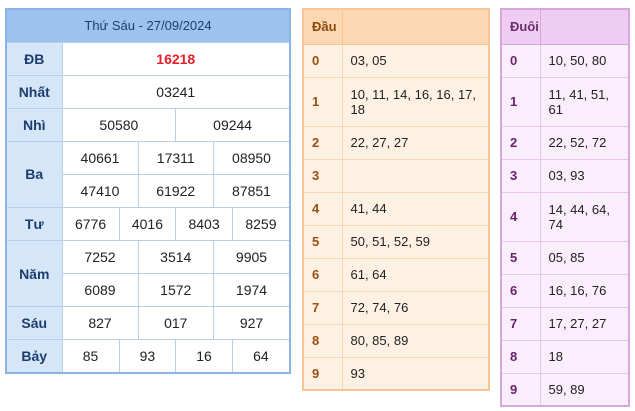  I want to click on loto-head-digit: 5, so click(322, 241).